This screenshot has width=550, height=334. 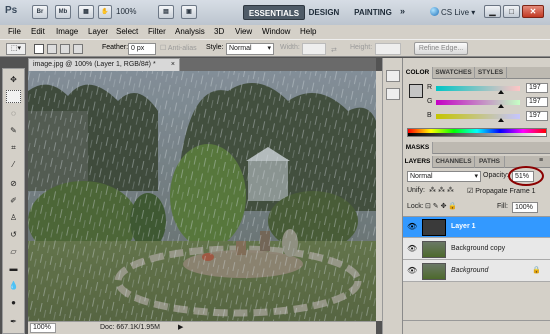 What do you see at coordinates (441, 206) in the screenshot?
I see `lock-icons: ⊡ ✎ ✥ 🔒` at bounding box center [441, 206].